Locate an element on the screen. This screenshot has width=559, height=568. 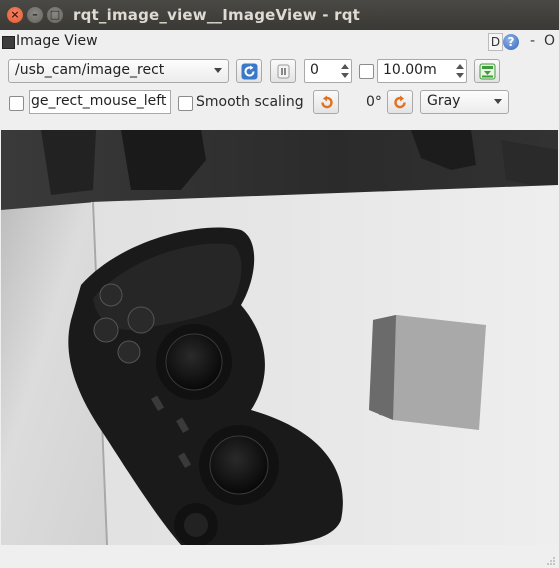
refresh-icon is located at coordinates (249, 71).